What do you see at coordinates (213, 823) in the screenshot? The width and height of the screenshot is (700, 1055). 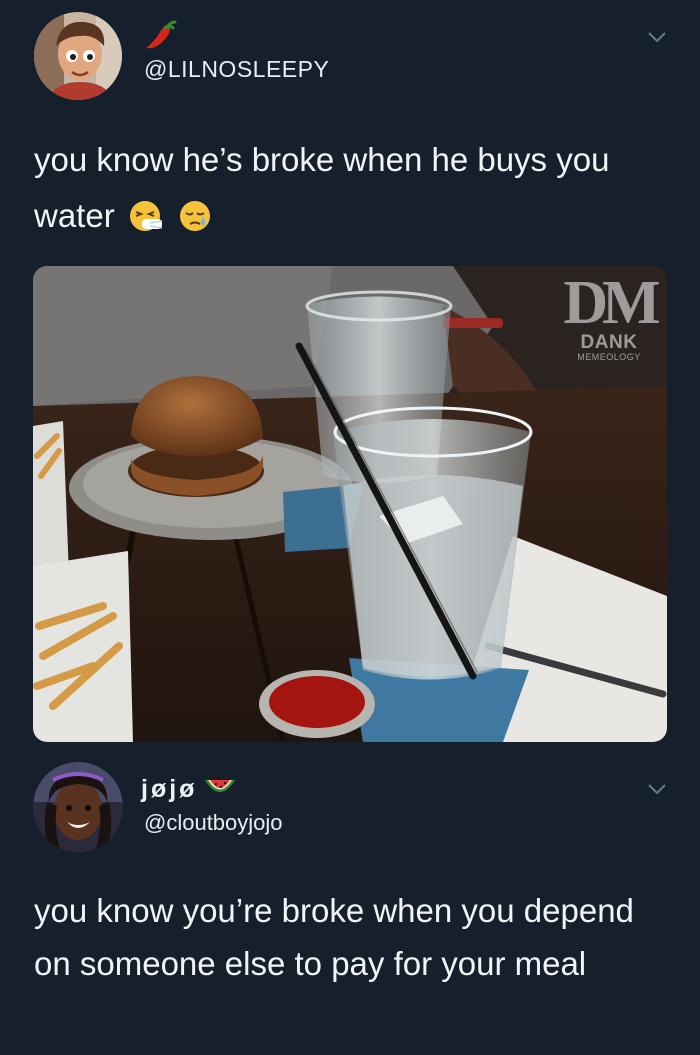 I see `handle: @cloutboyjojo` at bounding box center [213, 823].